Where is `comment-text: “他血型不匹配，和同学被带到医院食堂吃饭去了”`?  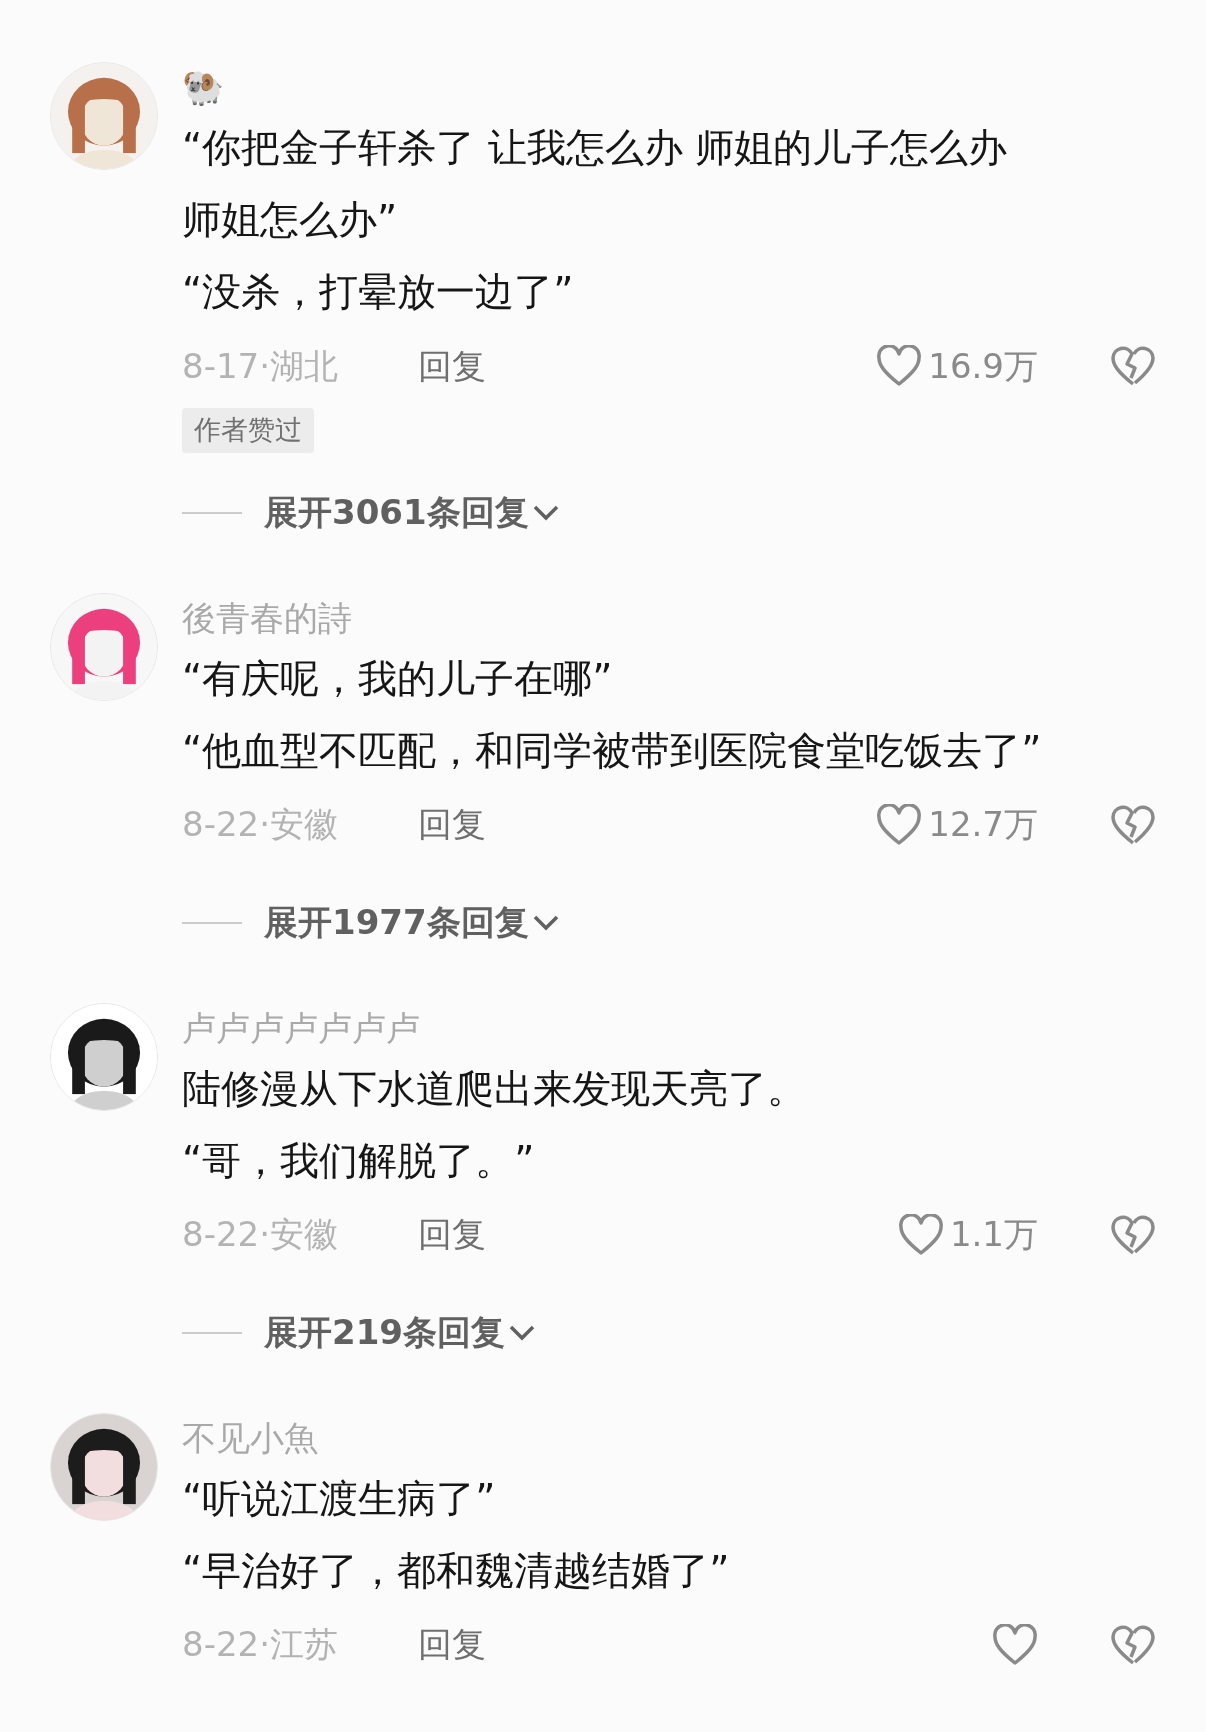
comment-text: “他血型不匹配，和同学被带到医院食堂吃饭去了” is located at coordinates (612, 750).